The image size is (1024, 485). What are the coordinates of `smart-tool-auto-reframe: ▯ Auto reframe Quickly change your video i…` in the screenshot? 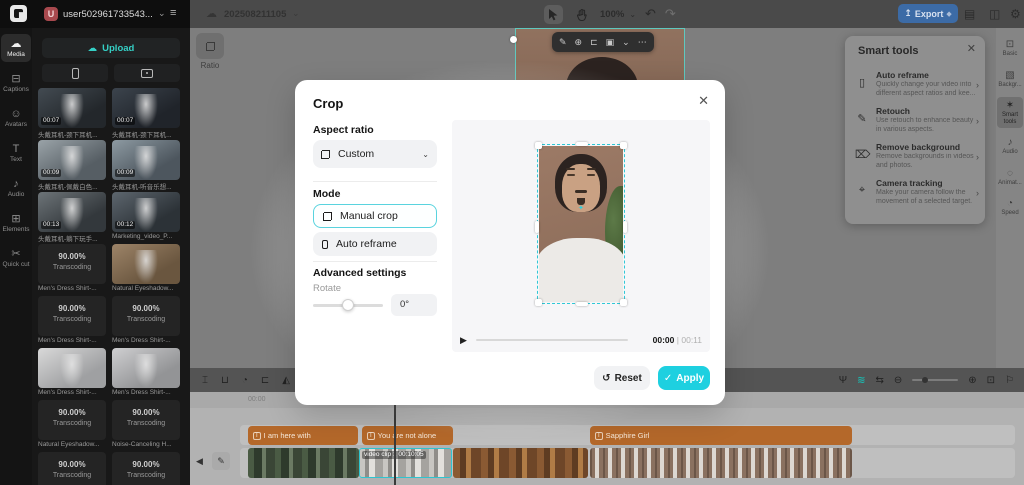 It's located at (917, 84).